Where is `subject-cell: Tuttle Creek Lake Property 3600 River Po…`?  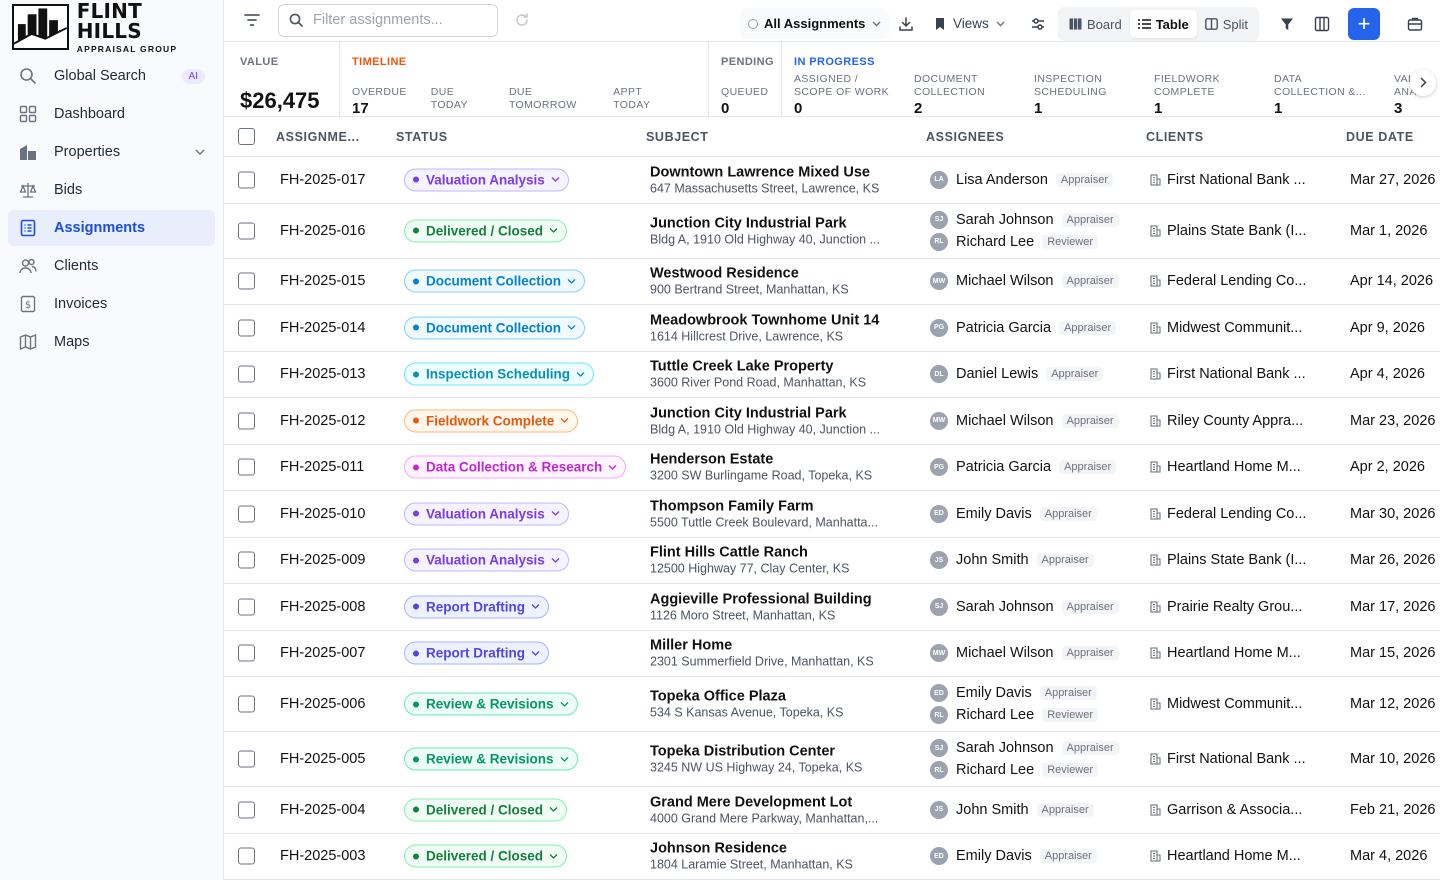 subject-cell: Tuttle Creek Lake Property 3600 River Po… is located at coordinates (758, 374).